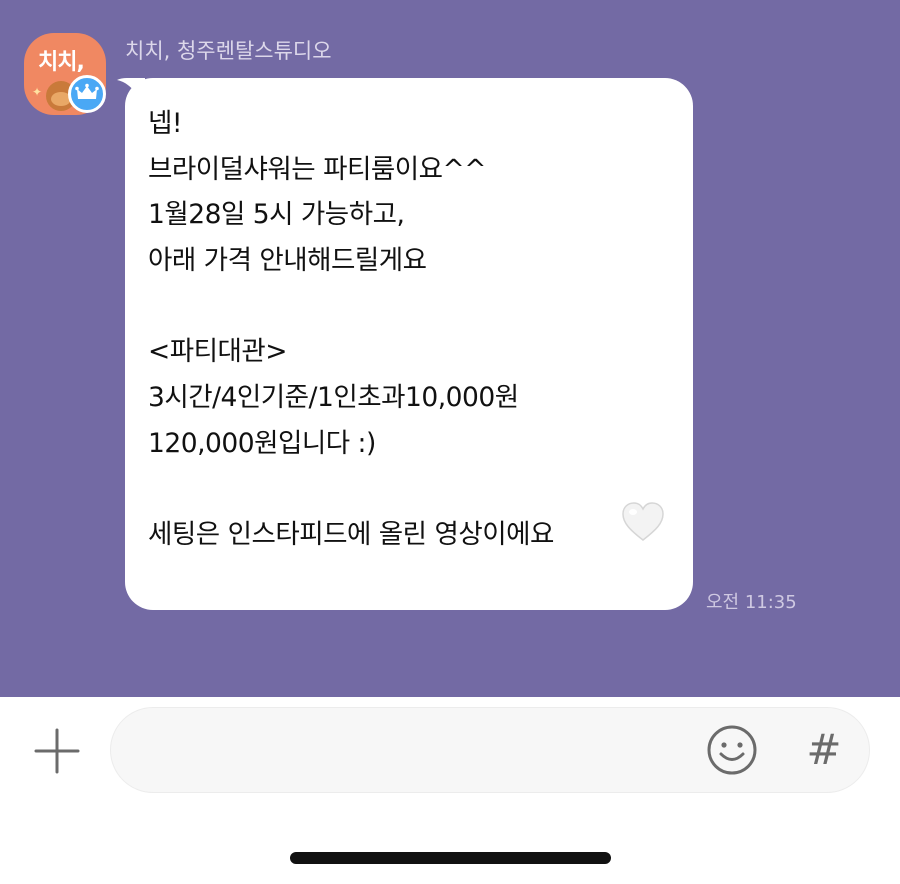 The image size is (900, 884). I want to click on message-line: 넵!, so click(165, 123).